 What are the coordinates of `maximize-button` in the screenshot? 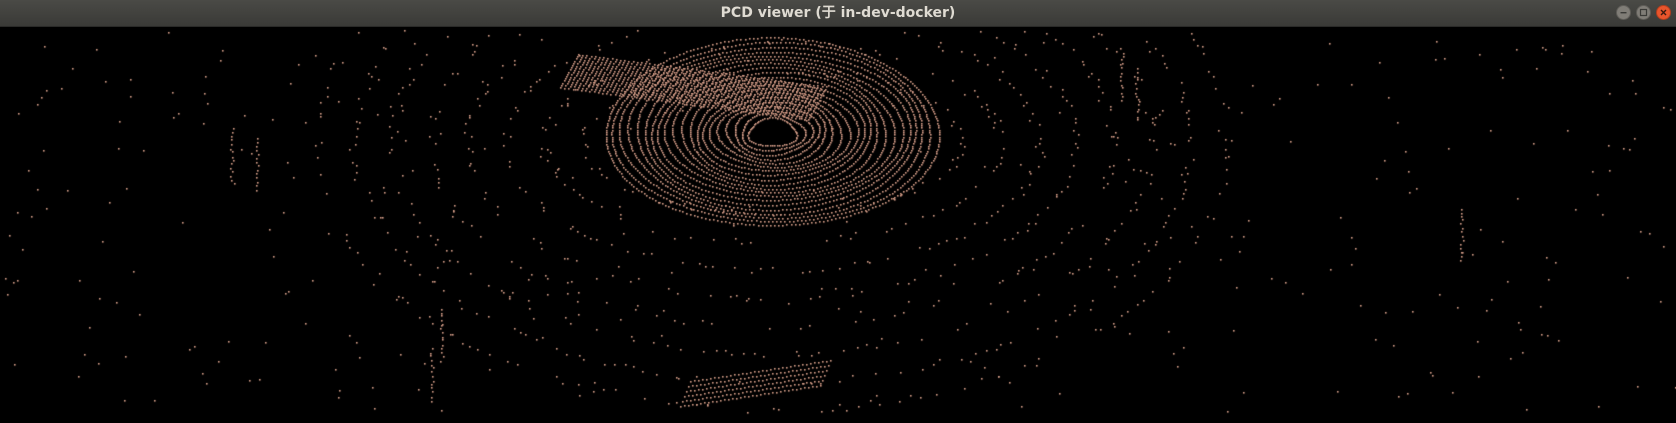 It's located at (1643, 12).